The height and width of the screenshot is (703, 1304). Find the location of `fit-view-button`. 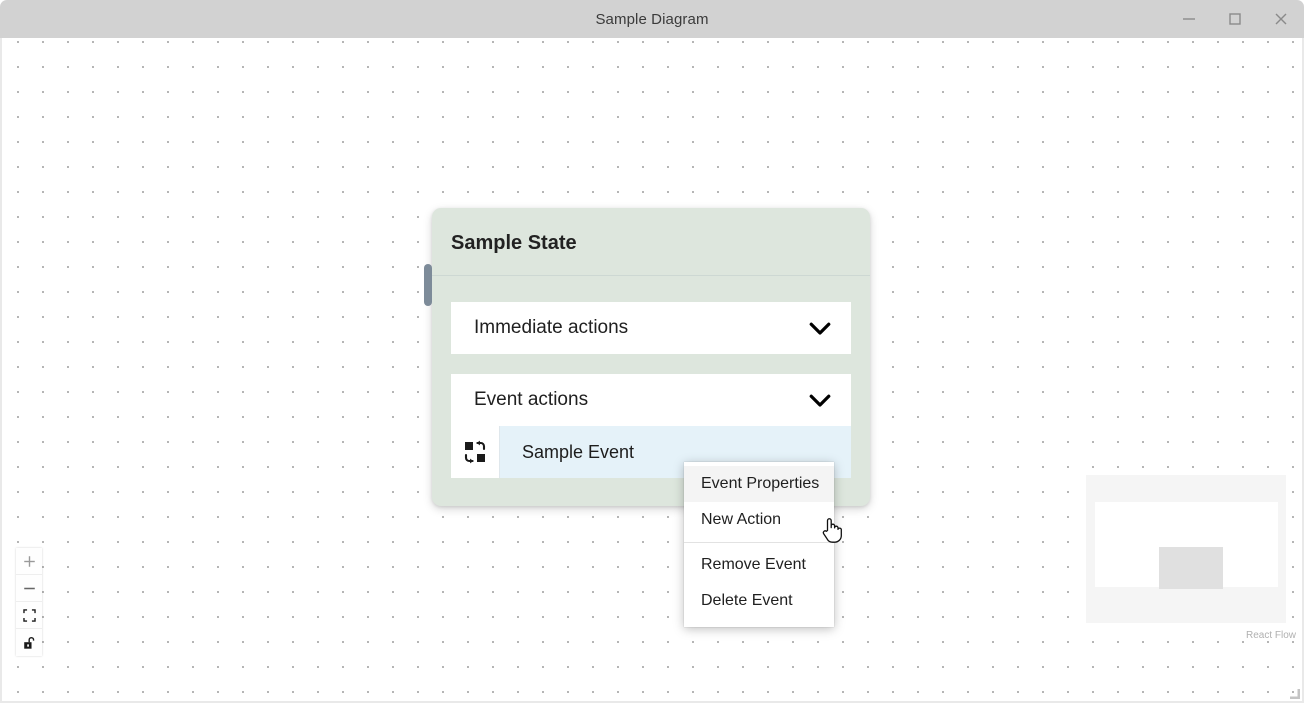

fit-view-button is located at coordinates (29, 615).